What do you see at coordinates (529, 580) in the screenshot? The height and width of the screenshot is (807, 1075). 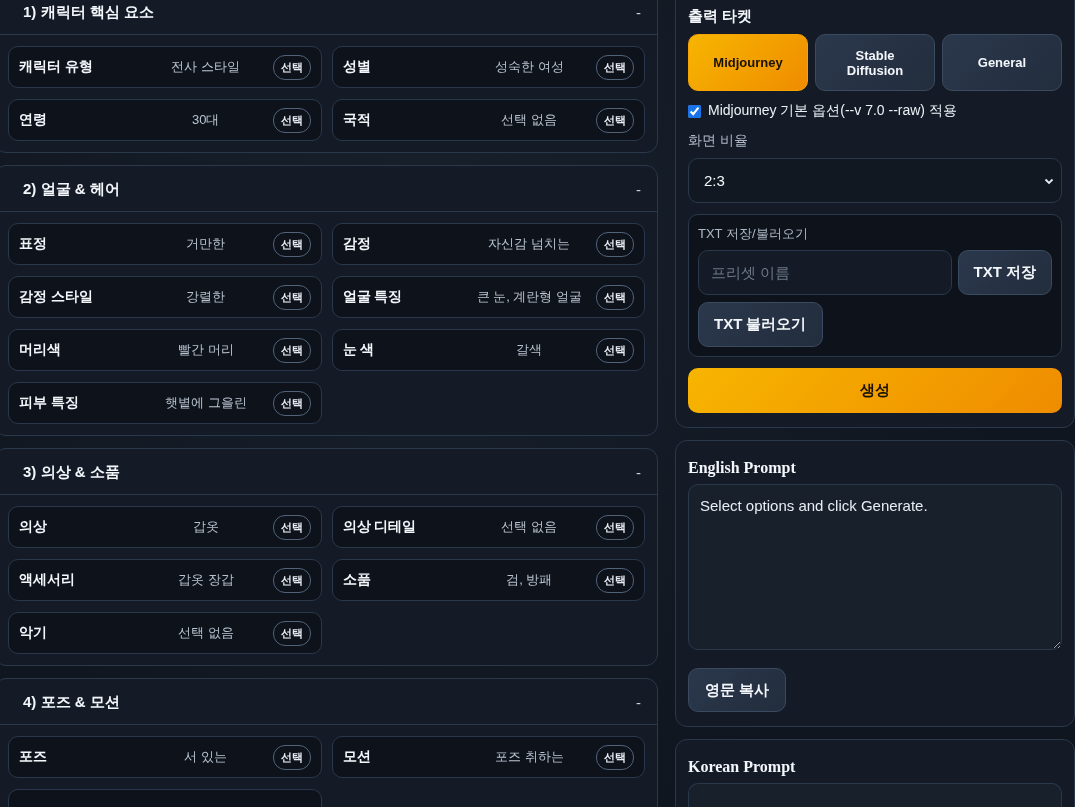 I see `option-value: 검, 방패` at bounding box center [529, 580].